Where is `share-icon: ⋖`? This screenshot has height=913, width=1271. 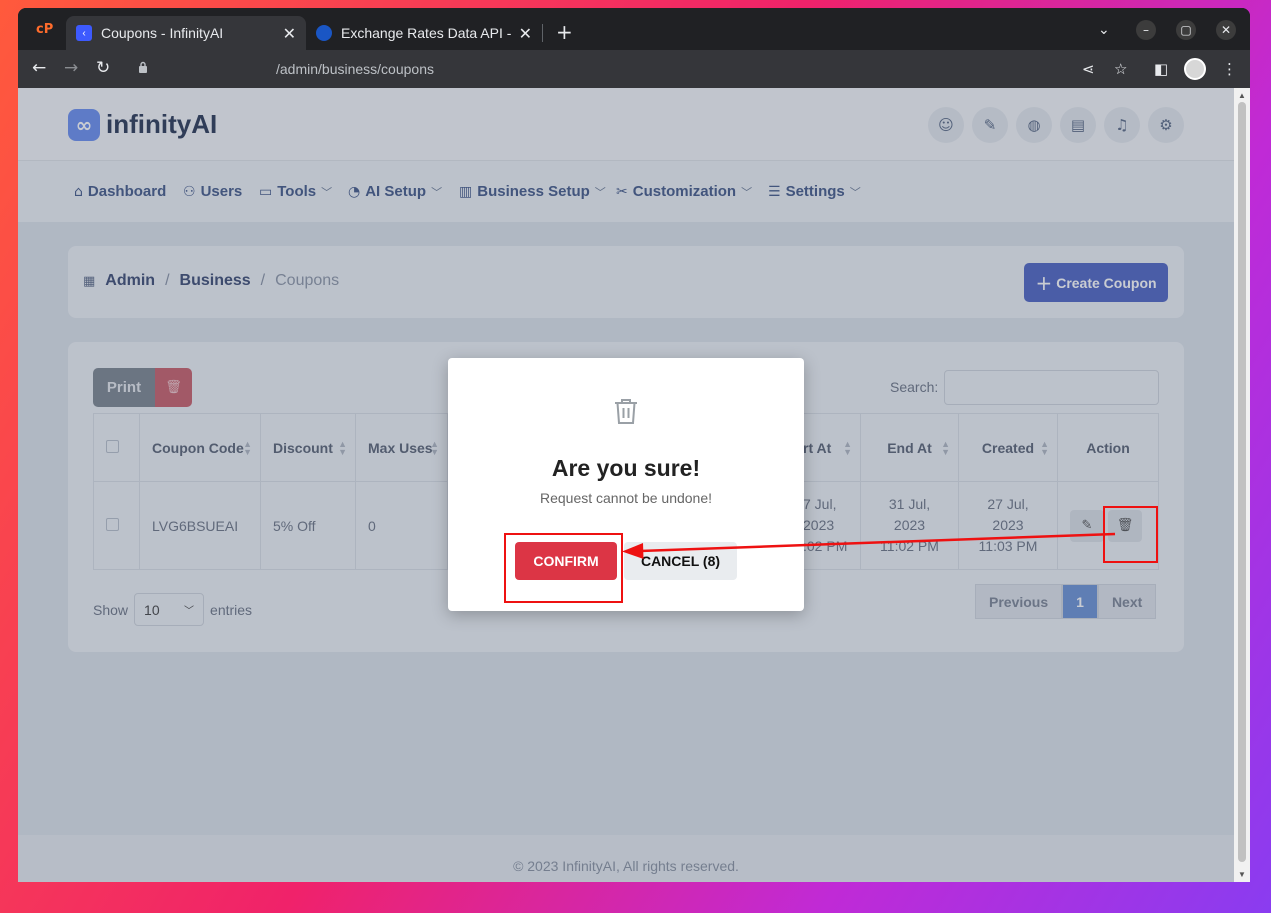 share-icon: ⋖ is located at coordinates (1088, 69).